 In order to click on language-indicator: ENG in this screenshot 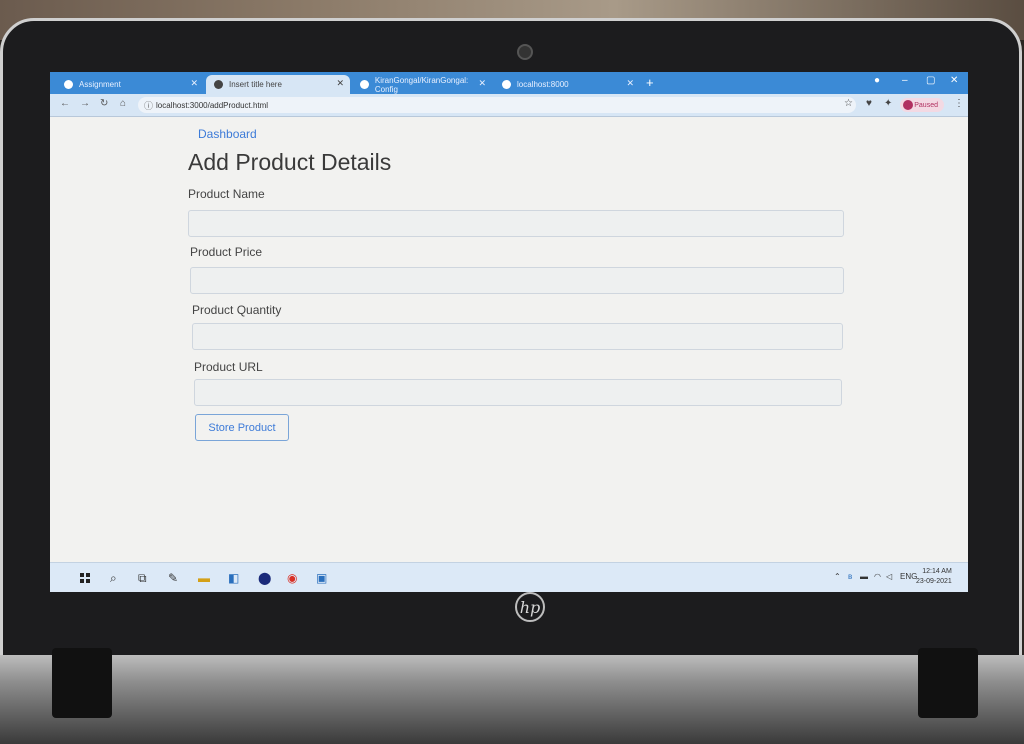, I will do `click(908, 576)`.